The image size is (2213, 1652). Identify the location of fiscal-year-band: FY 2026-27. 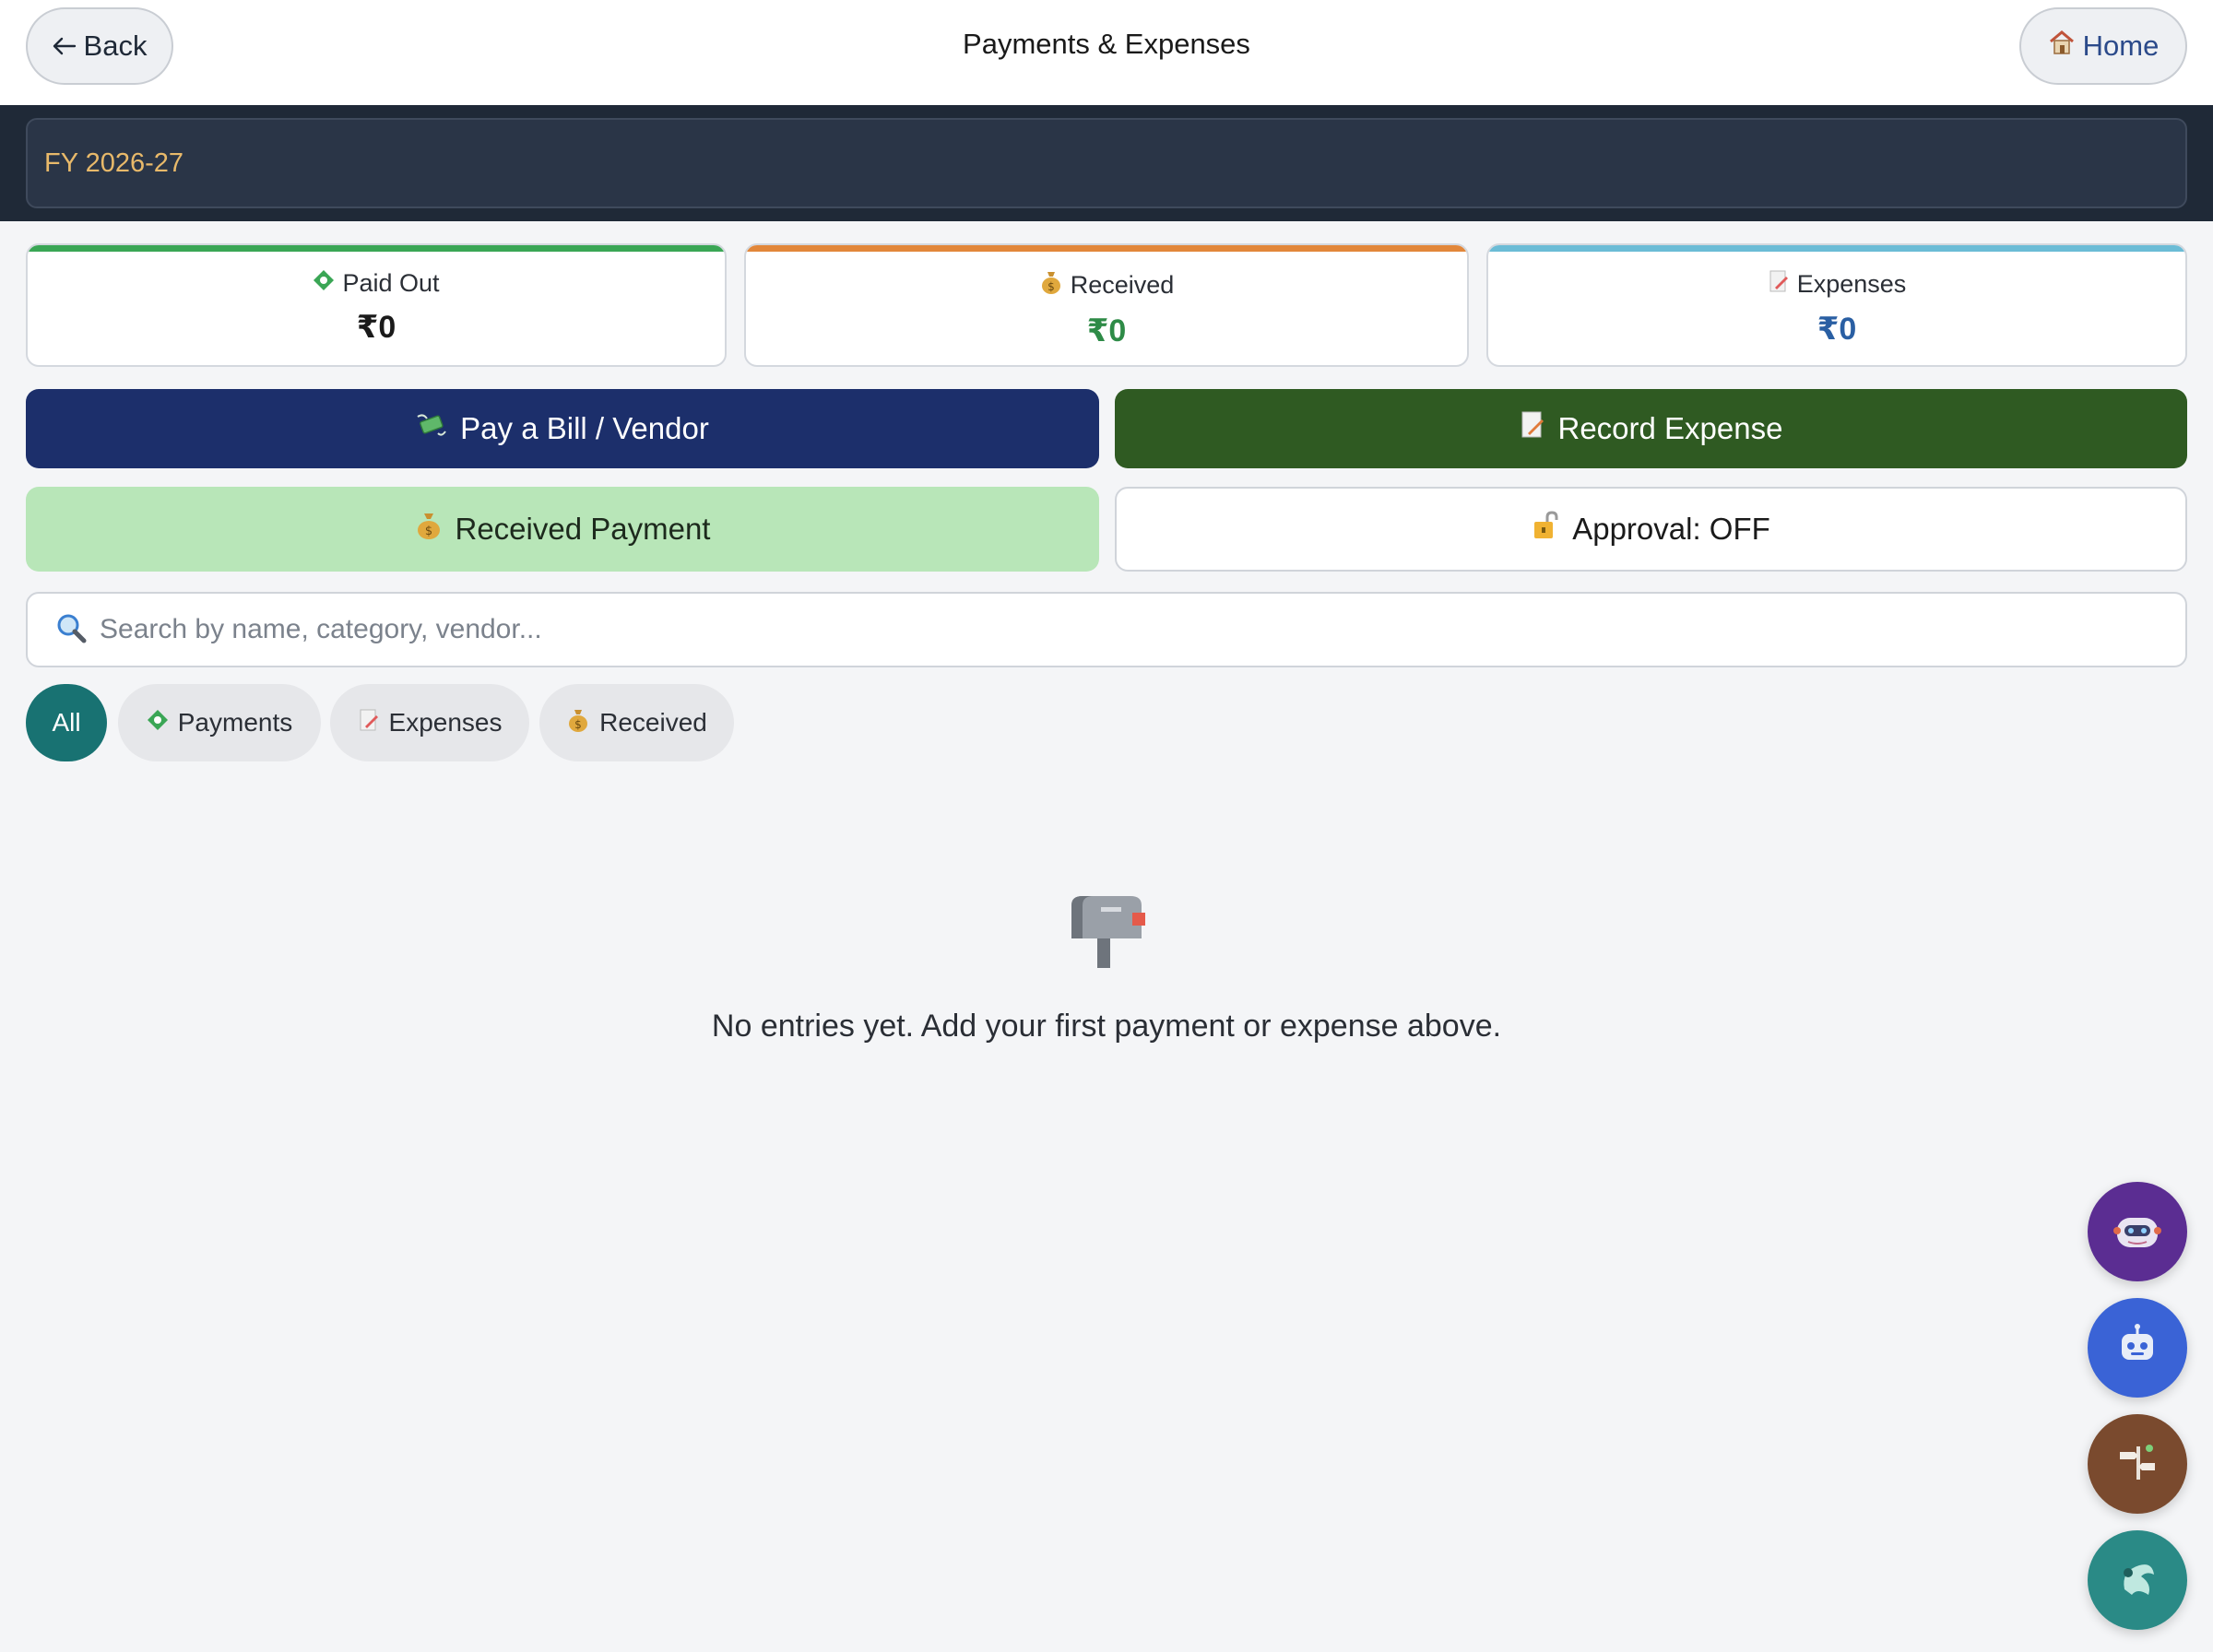
(1106, 163).